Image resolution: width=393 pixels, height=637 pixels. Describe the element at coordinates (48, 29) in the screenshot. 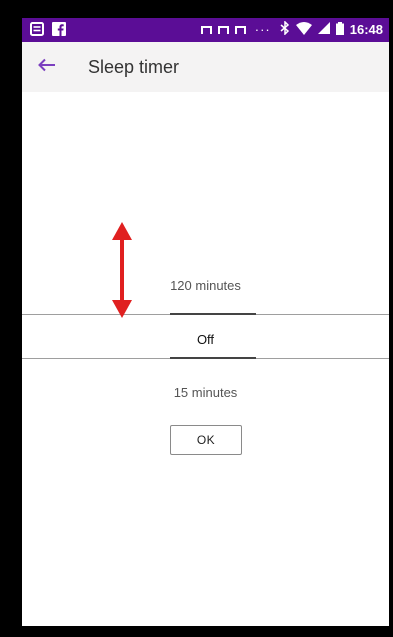

I see `status-bar-left` at that location.